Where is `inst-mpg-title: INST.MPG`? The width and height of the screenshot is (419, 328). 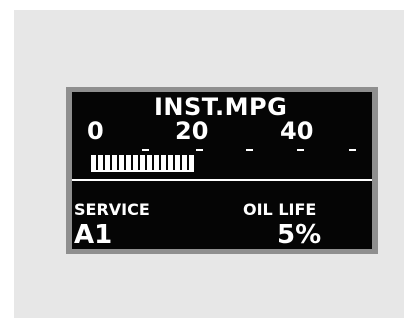
inst-mpg-title: INST.MPG is located at coordinates (221, 107).